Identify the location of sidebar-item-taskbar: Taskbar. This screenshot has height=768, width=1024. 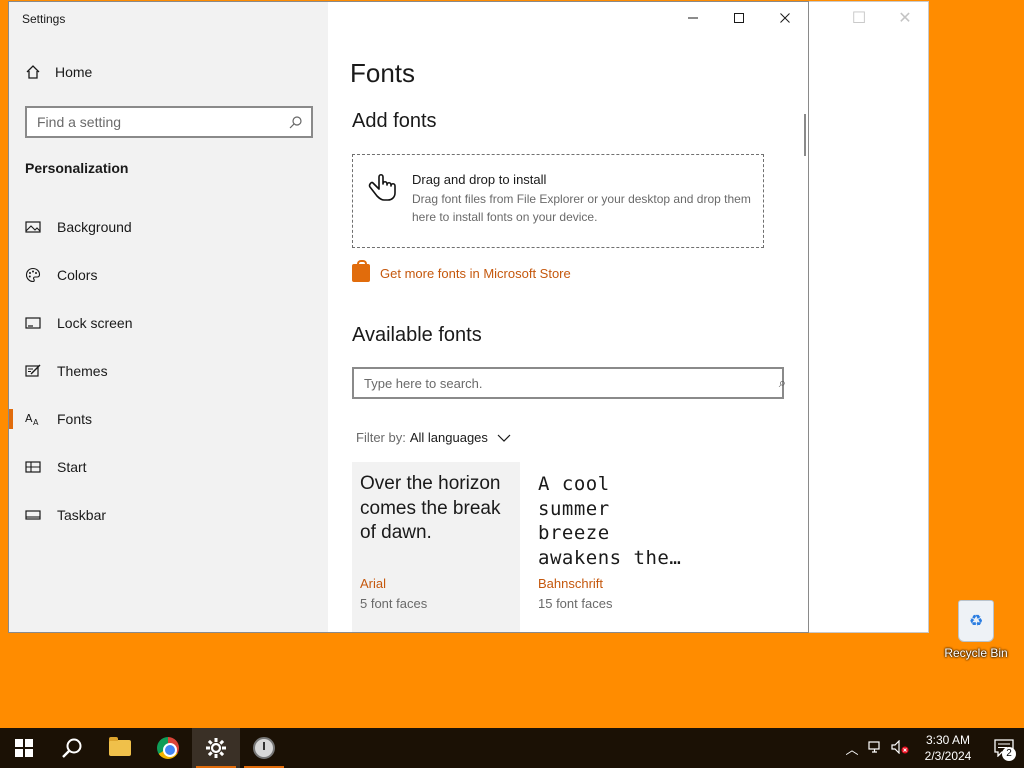
(168, 515).